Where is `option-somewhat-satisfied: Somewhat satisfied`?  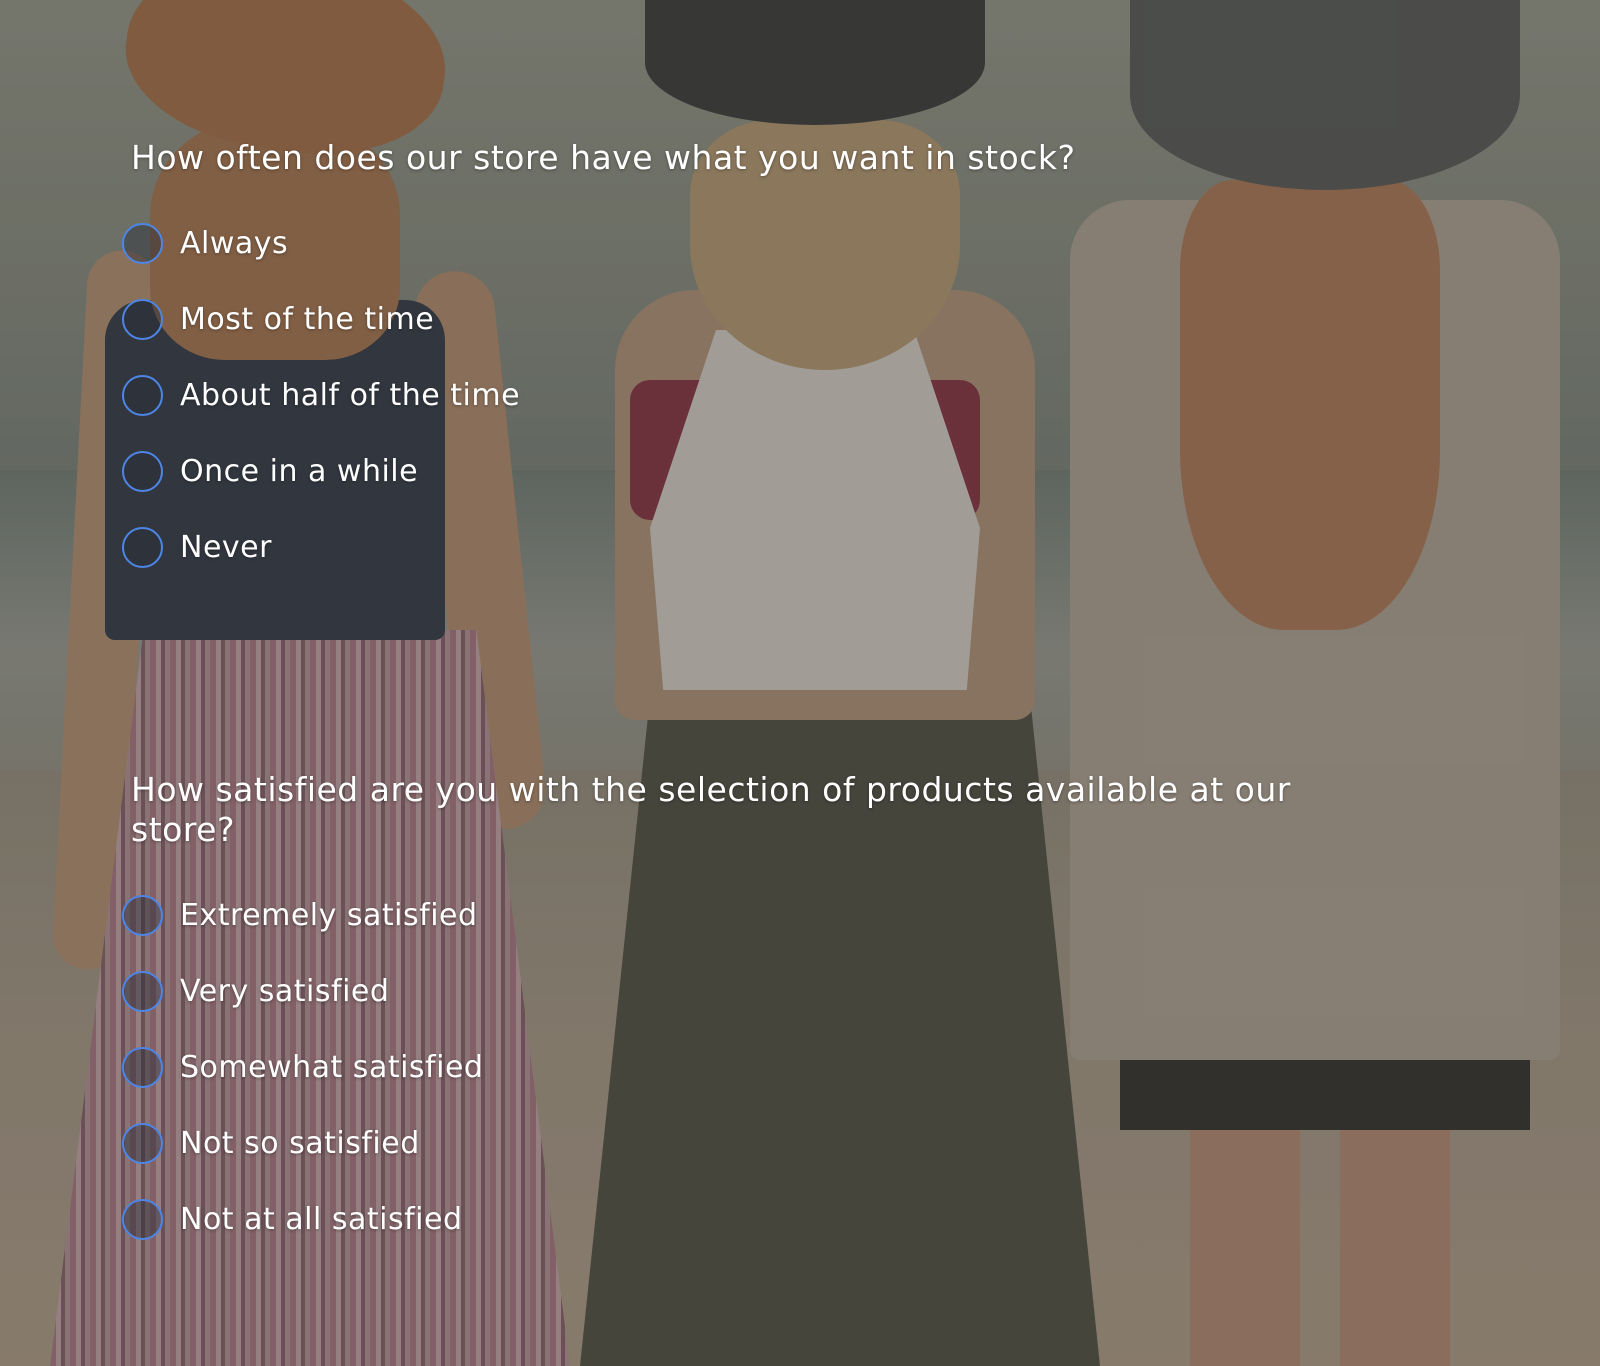
option-somewhat-satisfied: Somewhat satisfied is located at coordinates (302, 1067).